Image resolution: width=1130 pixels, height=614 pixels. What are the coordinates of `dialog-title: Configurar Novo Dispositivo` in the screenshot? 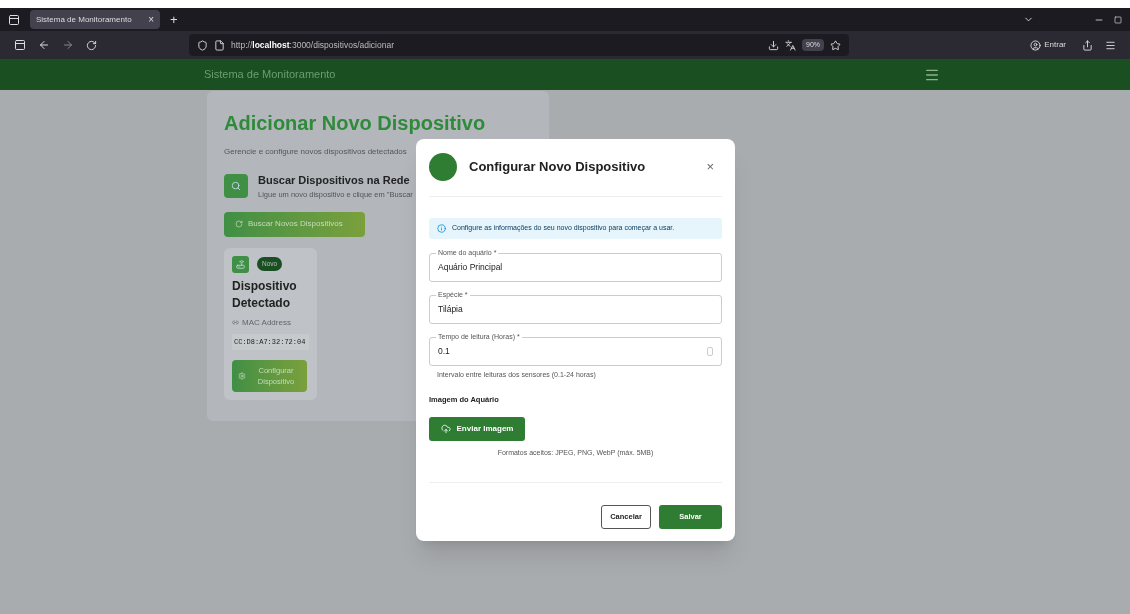 It's located at (558, 167).